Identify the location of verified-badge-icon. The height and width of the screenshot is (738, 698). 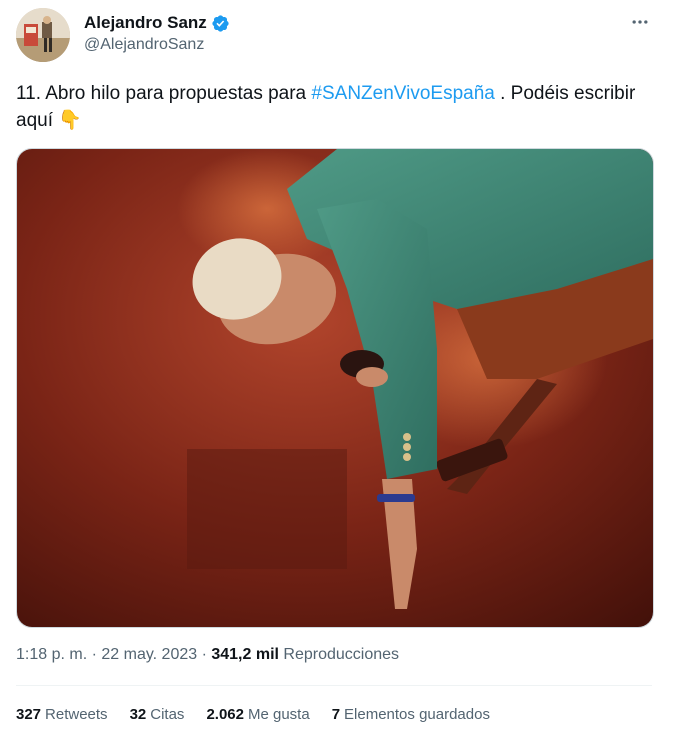
(220, 23).